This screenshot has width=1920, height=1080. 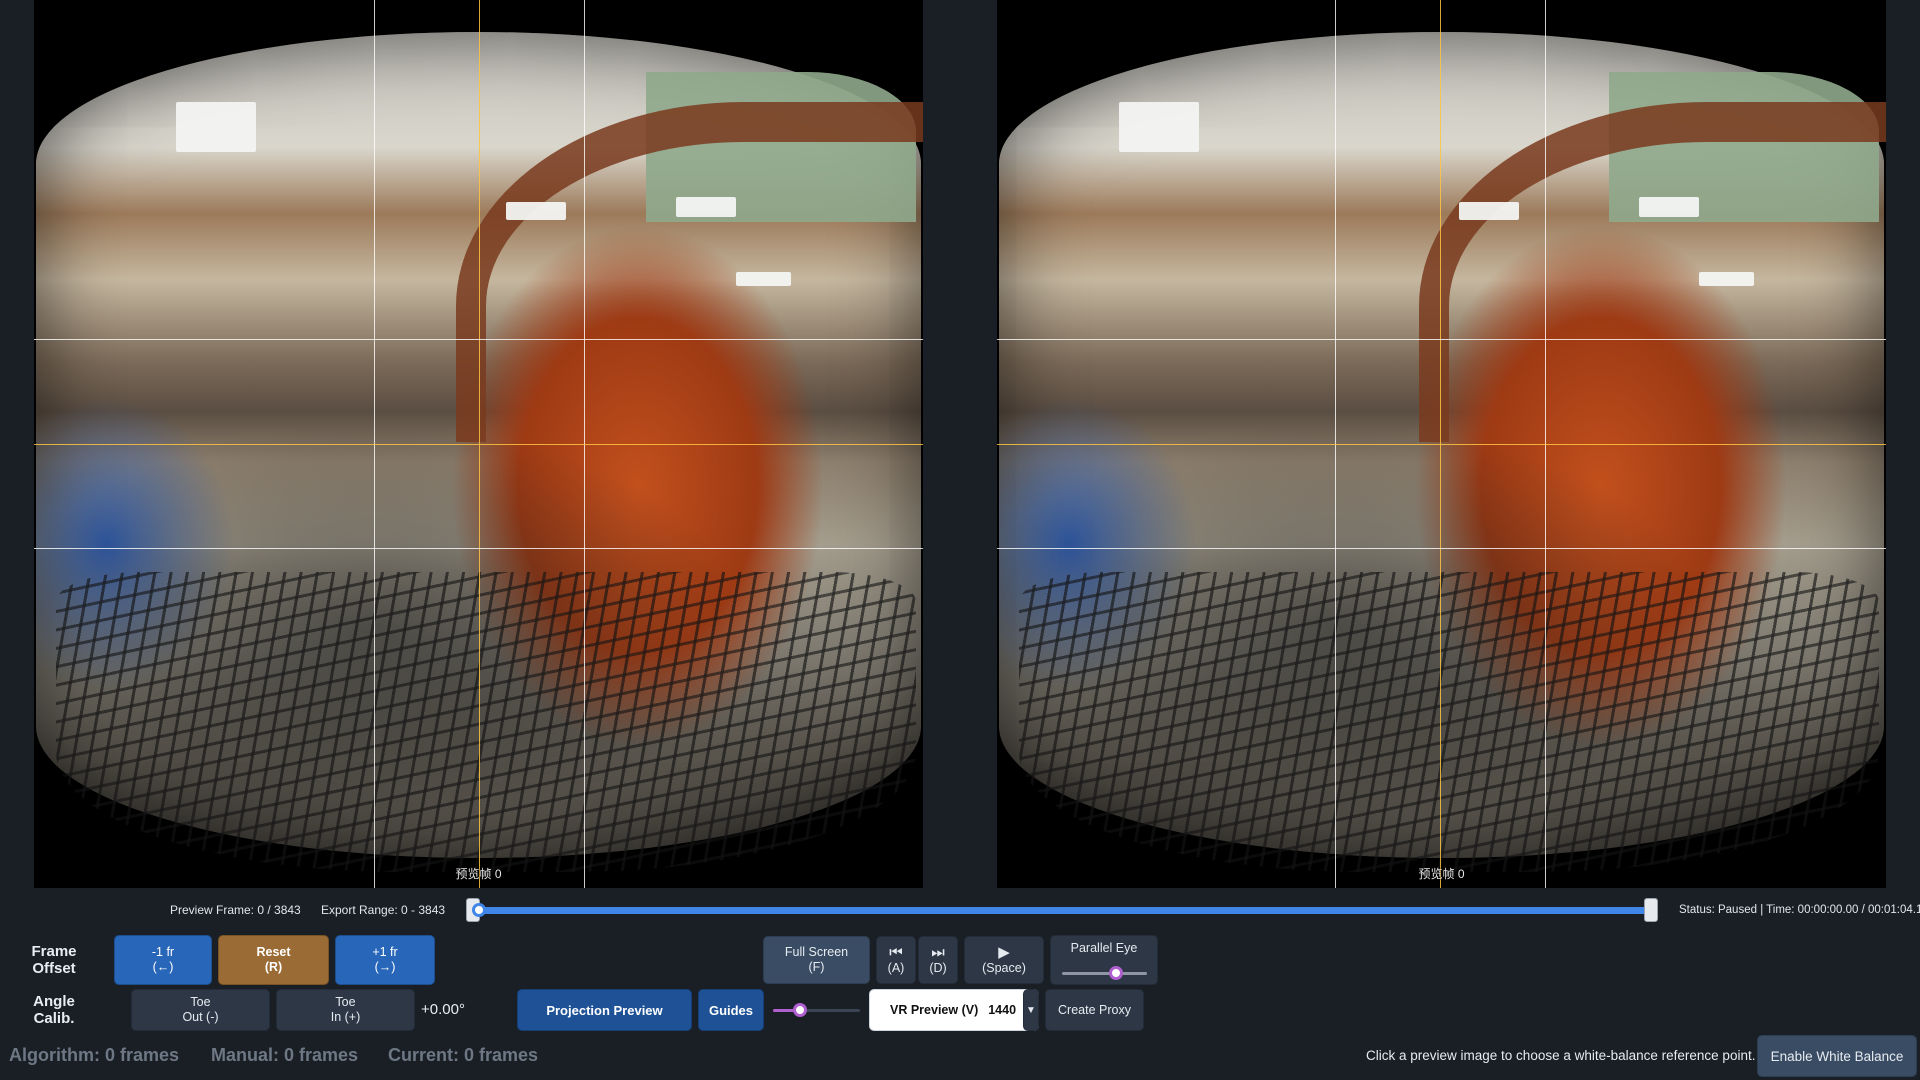 I want to click on angle-calib-label: Angle Calib., so click(x=54, y=1010).